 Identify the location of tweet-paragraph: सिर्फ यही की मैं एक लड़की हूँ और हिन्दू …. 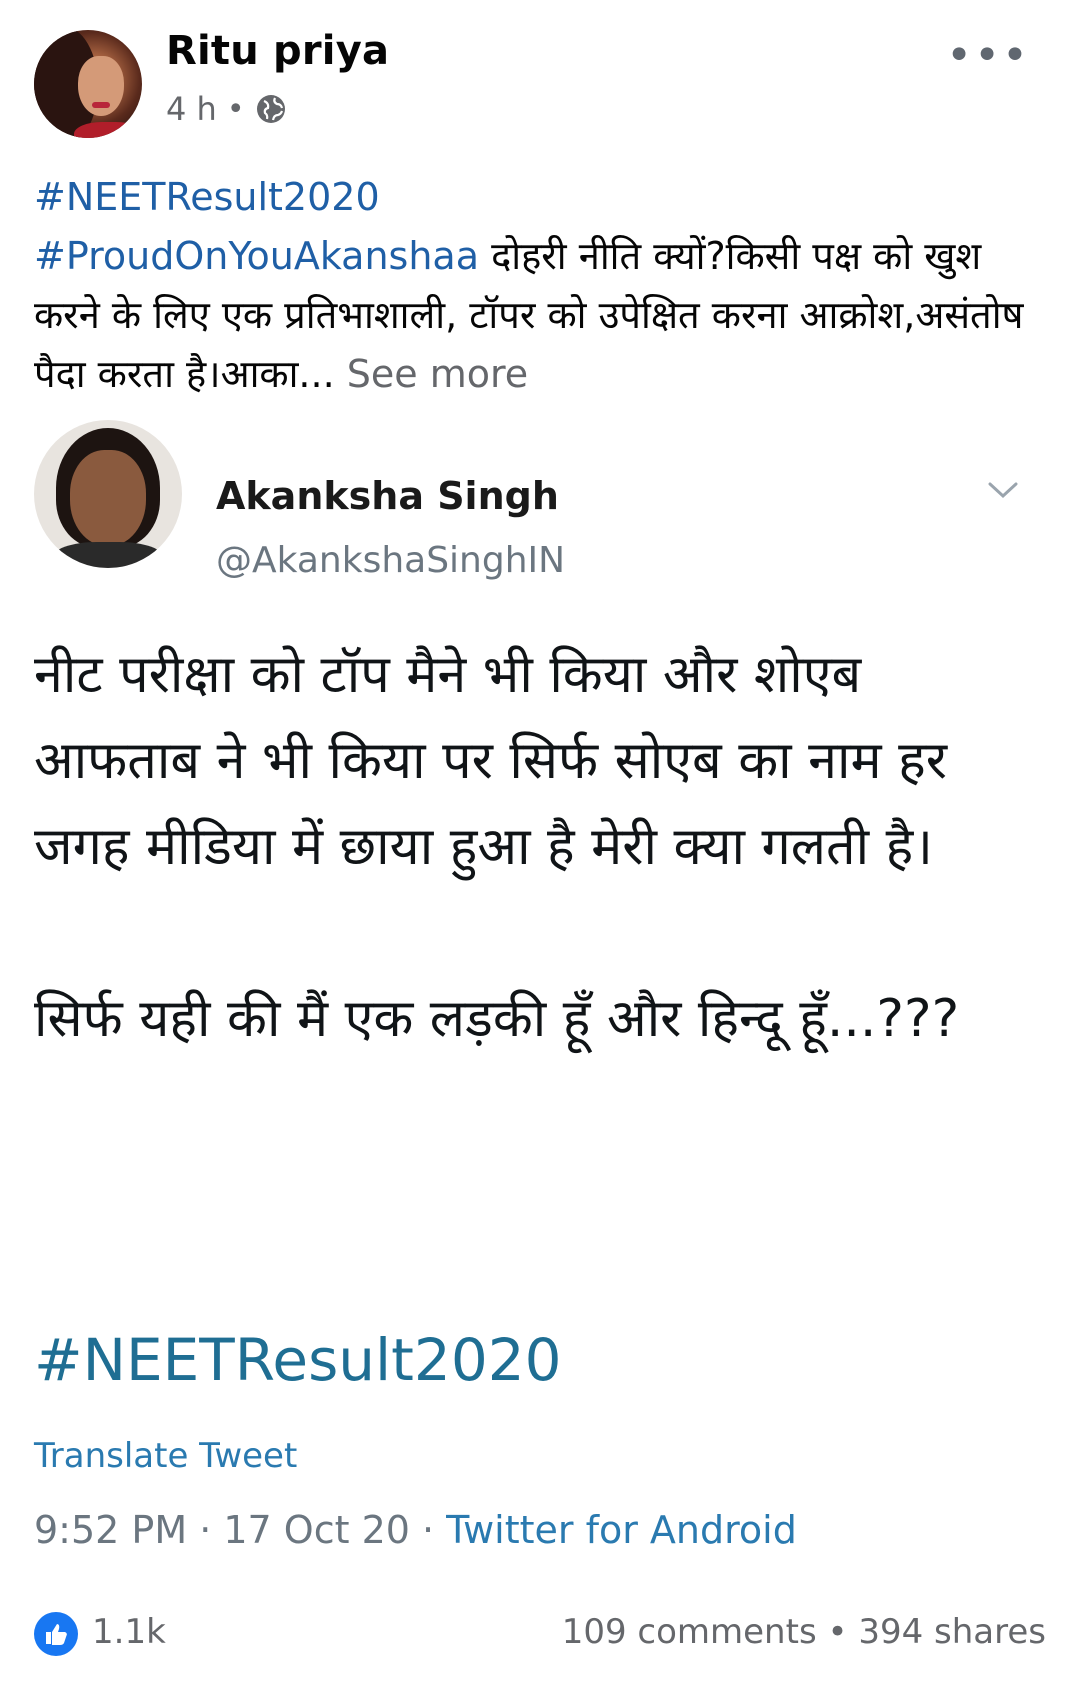
(497, 1019).